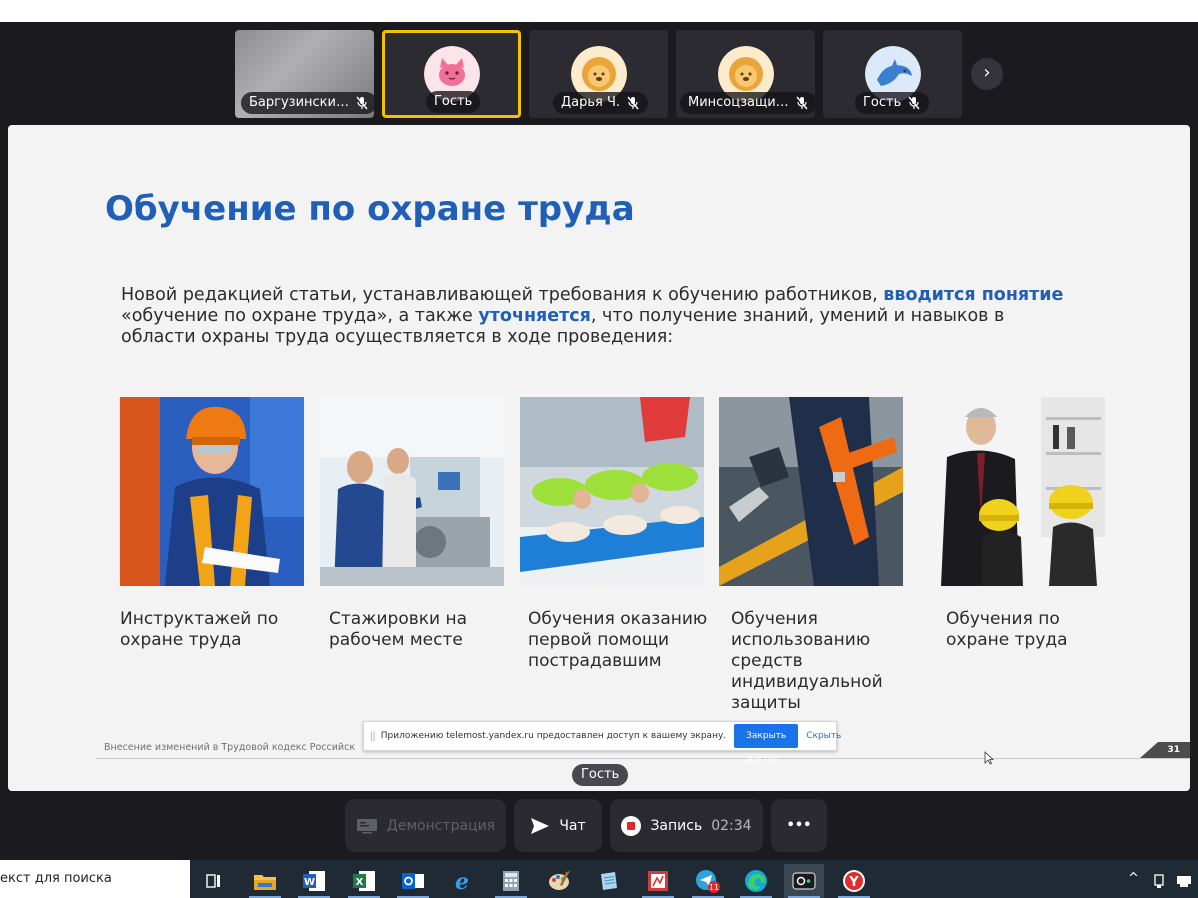  What do you see at coordinates (212, 491) in the screenshot?
I see `photo-worker-briefing` at bounding box center [212, 491].